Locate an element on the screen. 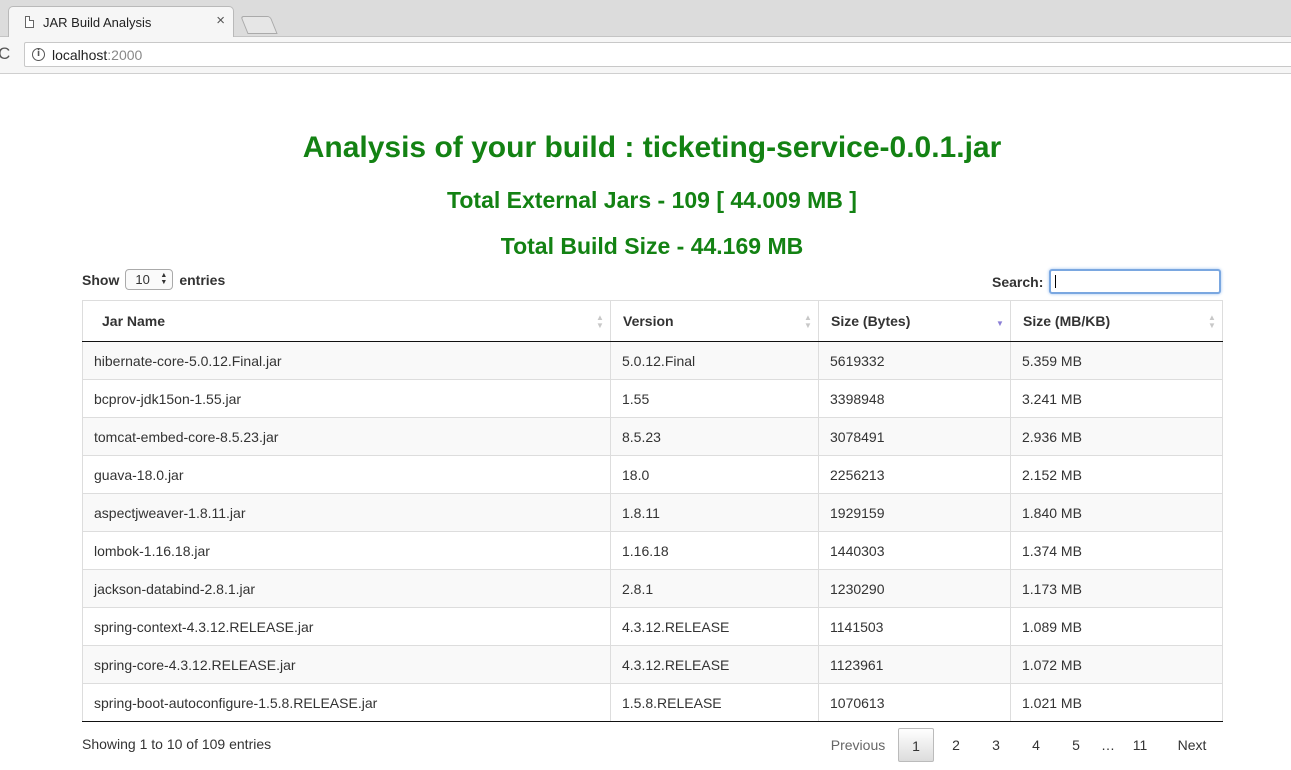 The width and height of the screenshot is (1291, 770). cell-version: 2.8.1 is located at coordinates (714, 588).